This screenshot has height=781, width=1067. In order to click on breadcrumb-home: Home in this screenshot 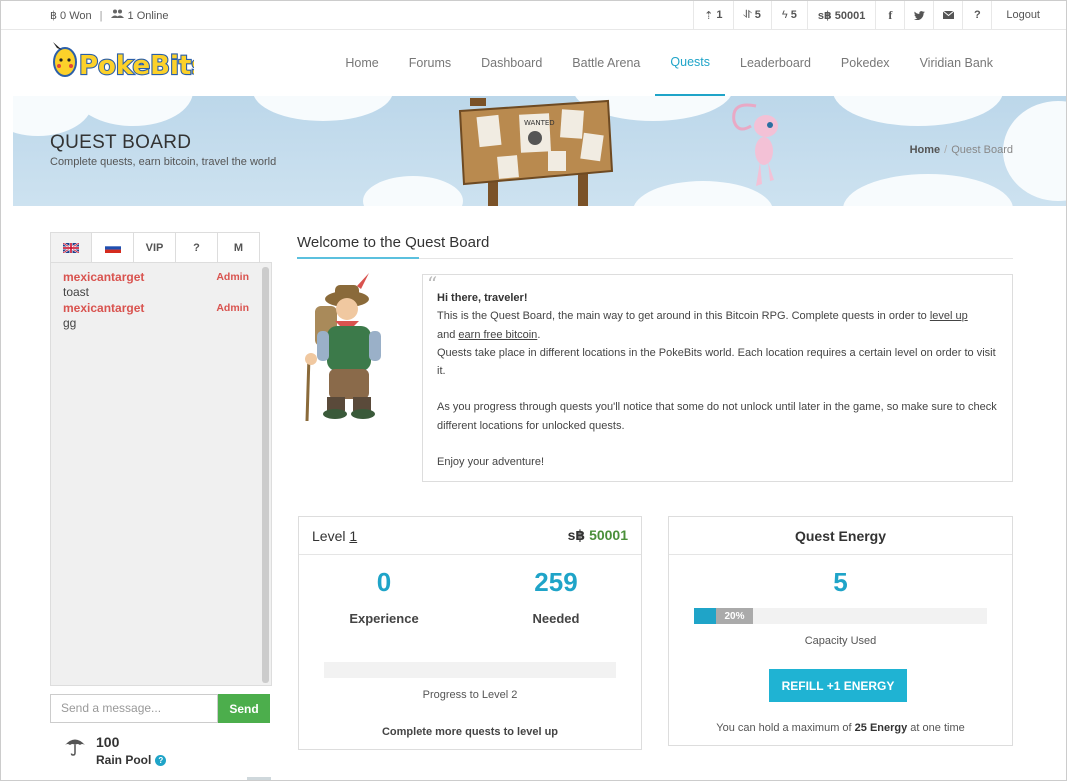, I will do `click(925, 150)`.